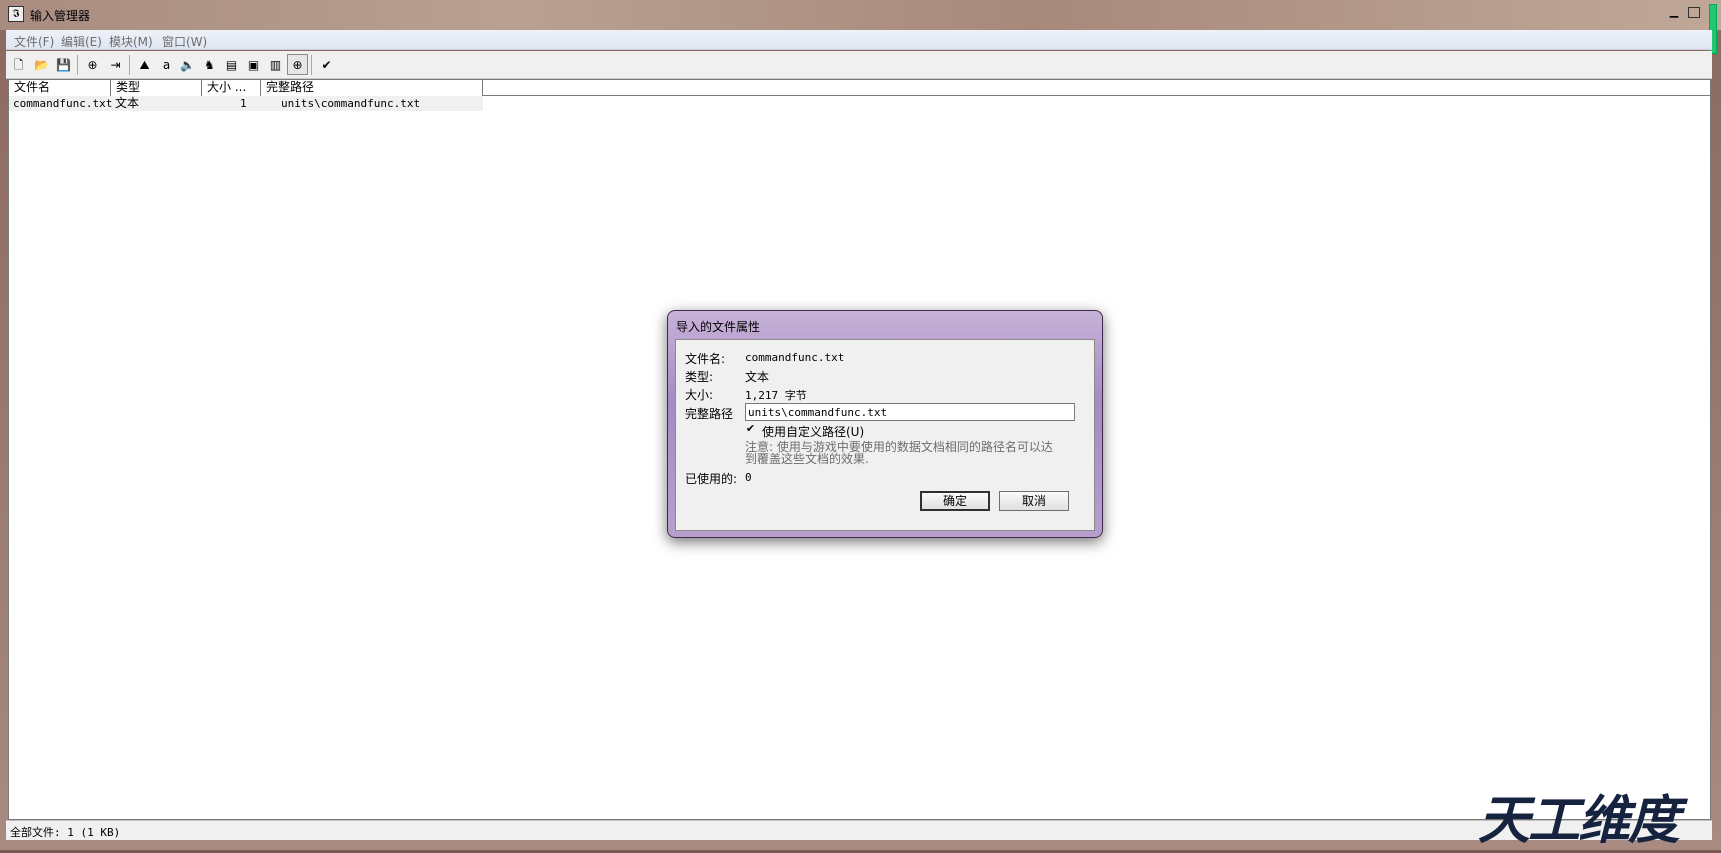 The width and height of the screenshot is (1721, 853). What do you see at coordinates (372, 88) in the screenshot?
I see `column-header-path: 完整路径` at bounding box center [372, 88].